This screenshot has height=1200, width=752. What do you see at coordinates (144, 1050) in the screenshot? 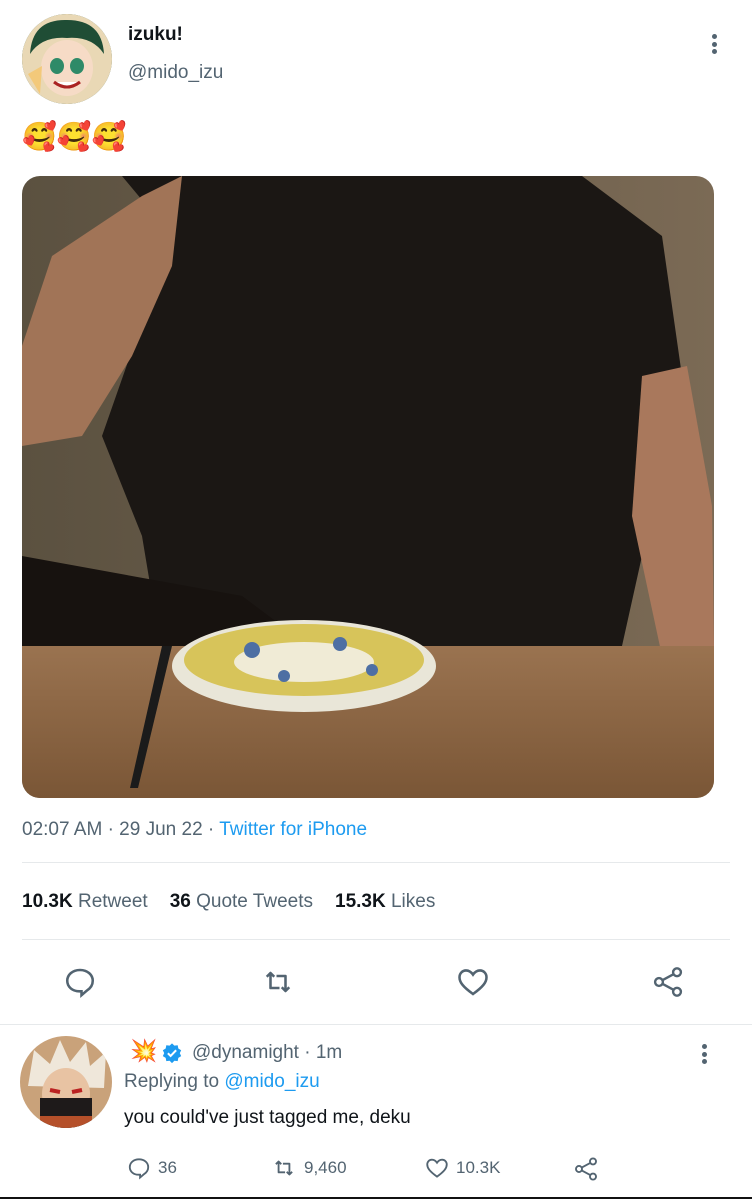
I see `reply-name-emoji: 💥` at bounding box center [144, 1050].